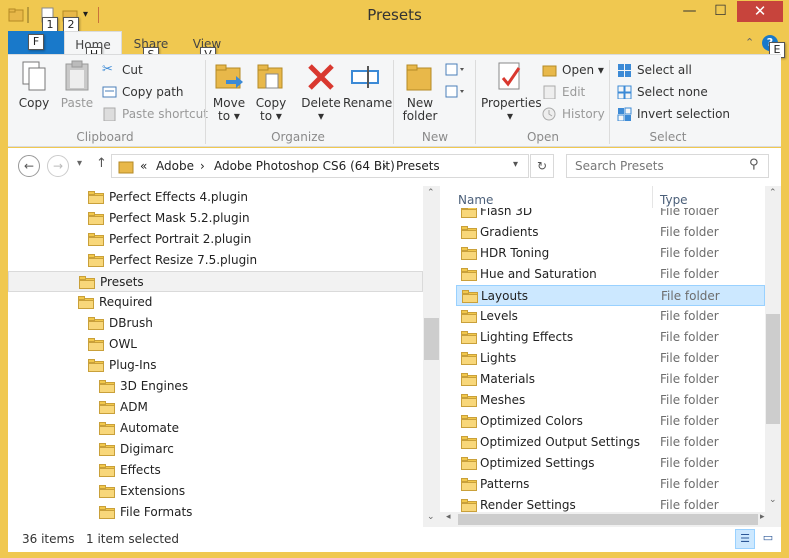  Describe the element at coordinates (394, 15) in the screenshot. I see `window-title: Presets` at that location.